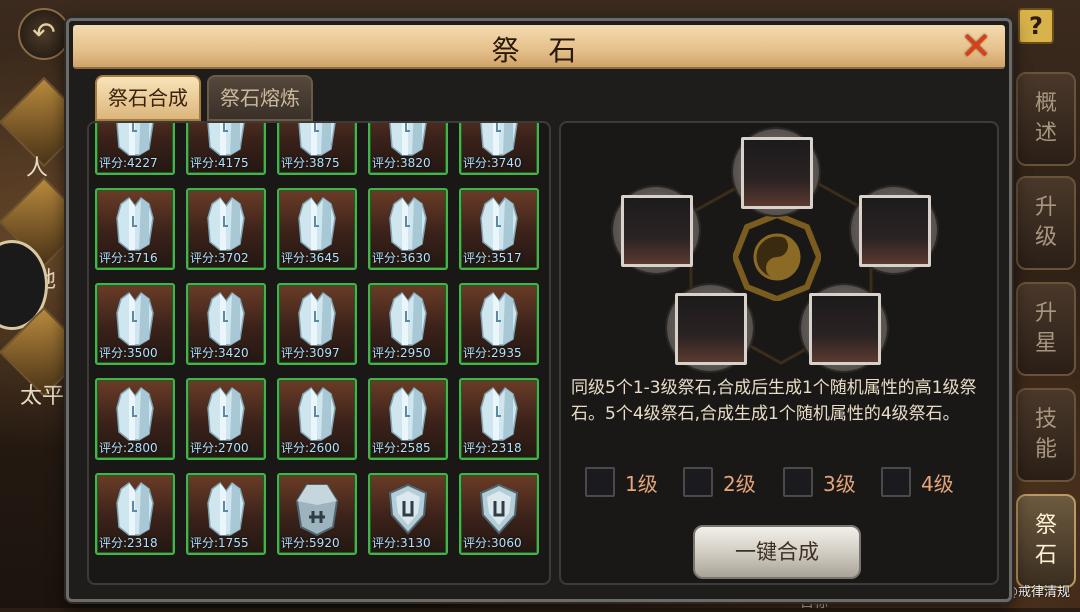 The width and height of the screenshot is (1080, 612). I want to click on level-option-2: 2级, so click(719, 482).